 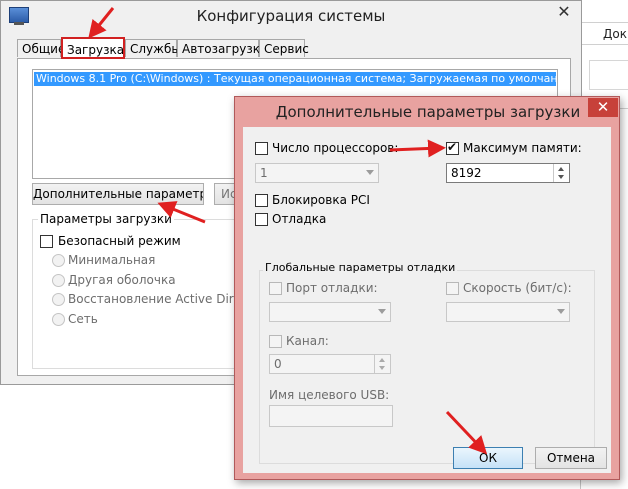 What do you see at coordinates (261, 219) in the screenshot?
I see `debug-checkbox` at bounding box center [261, 219].